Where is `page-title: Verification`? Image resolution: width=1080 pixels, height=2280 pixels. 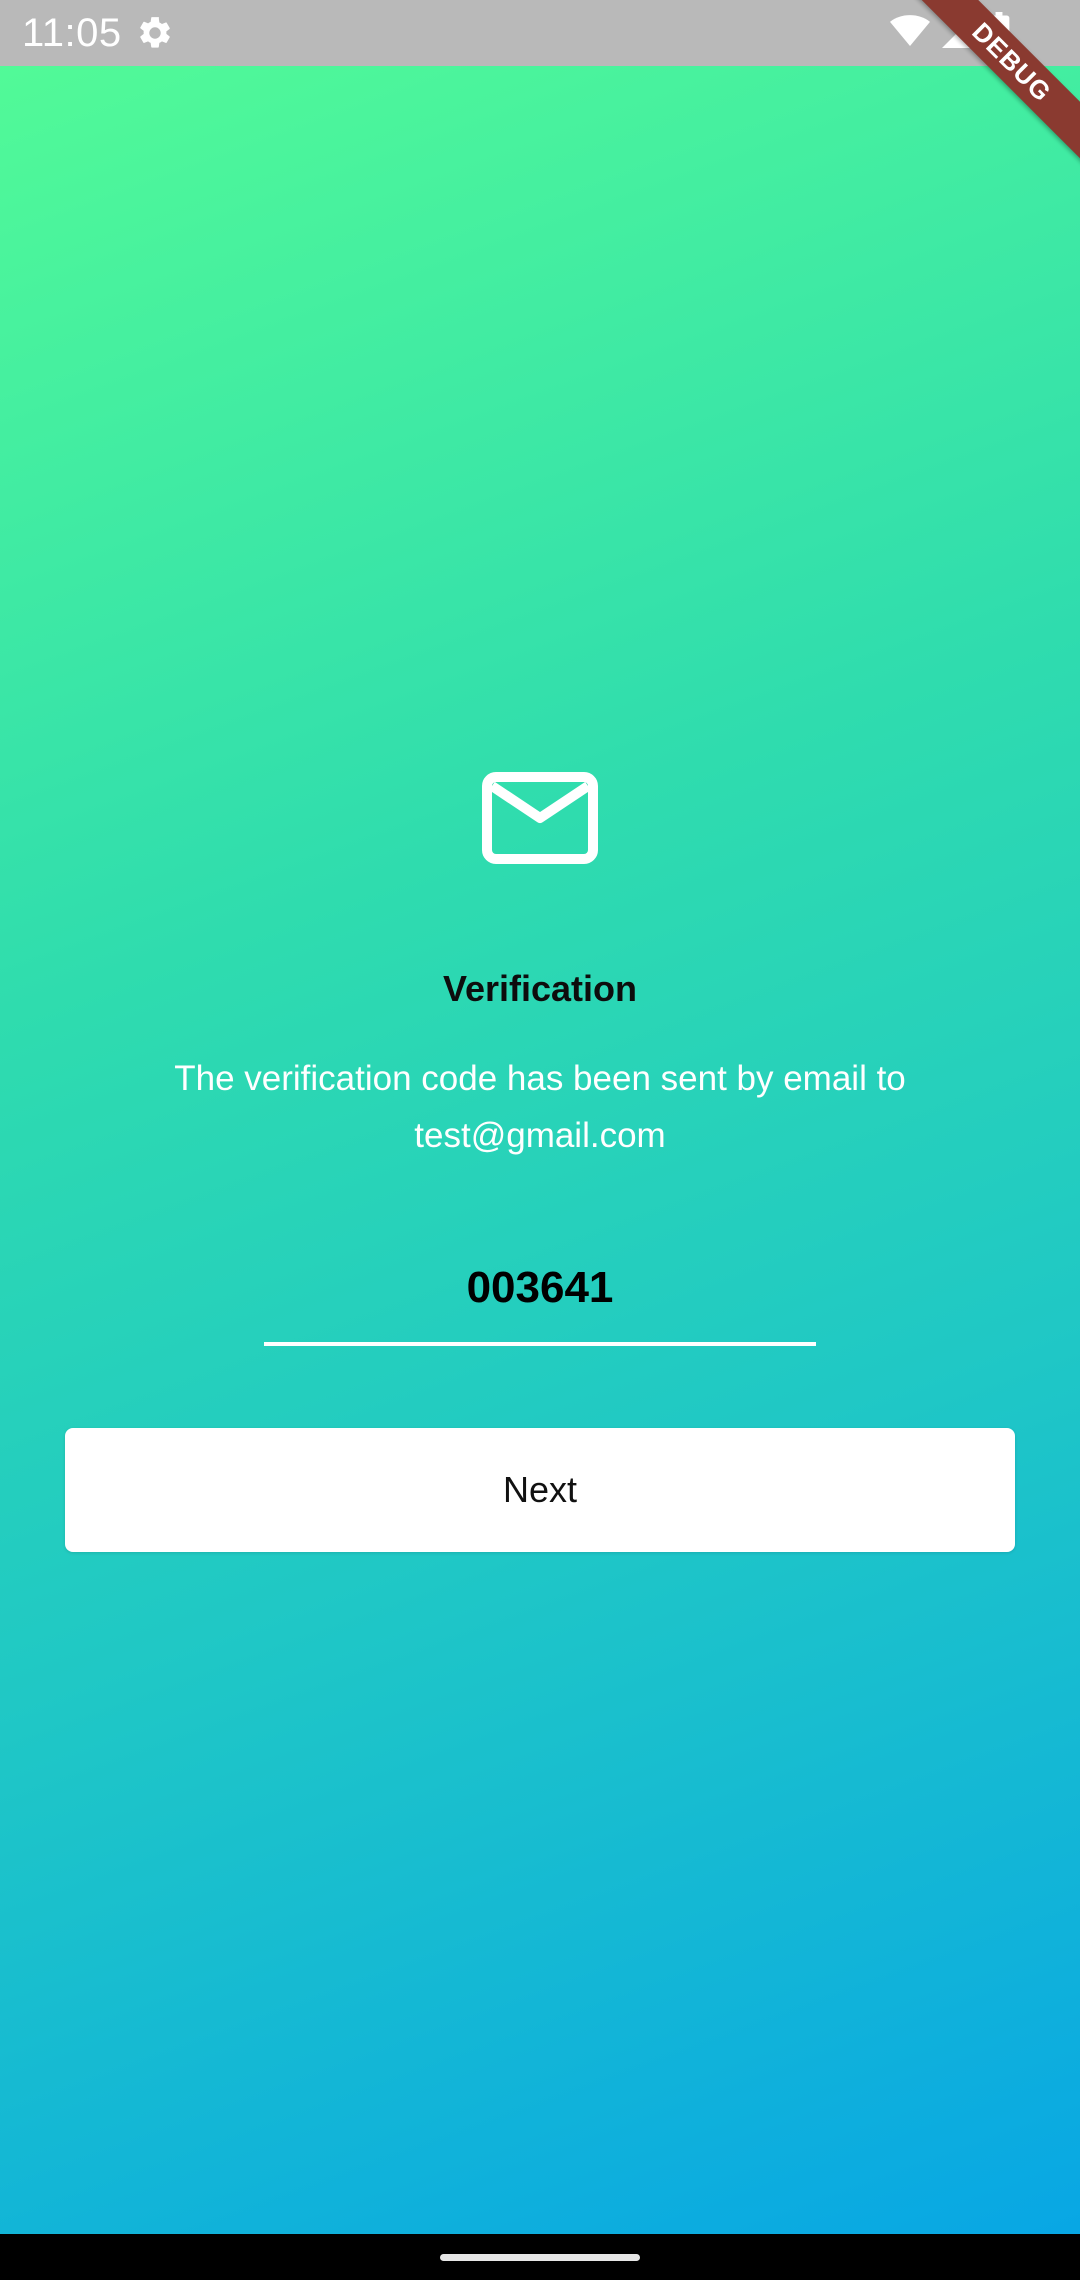
page-title: Verification is located at coordinates (540, 988).